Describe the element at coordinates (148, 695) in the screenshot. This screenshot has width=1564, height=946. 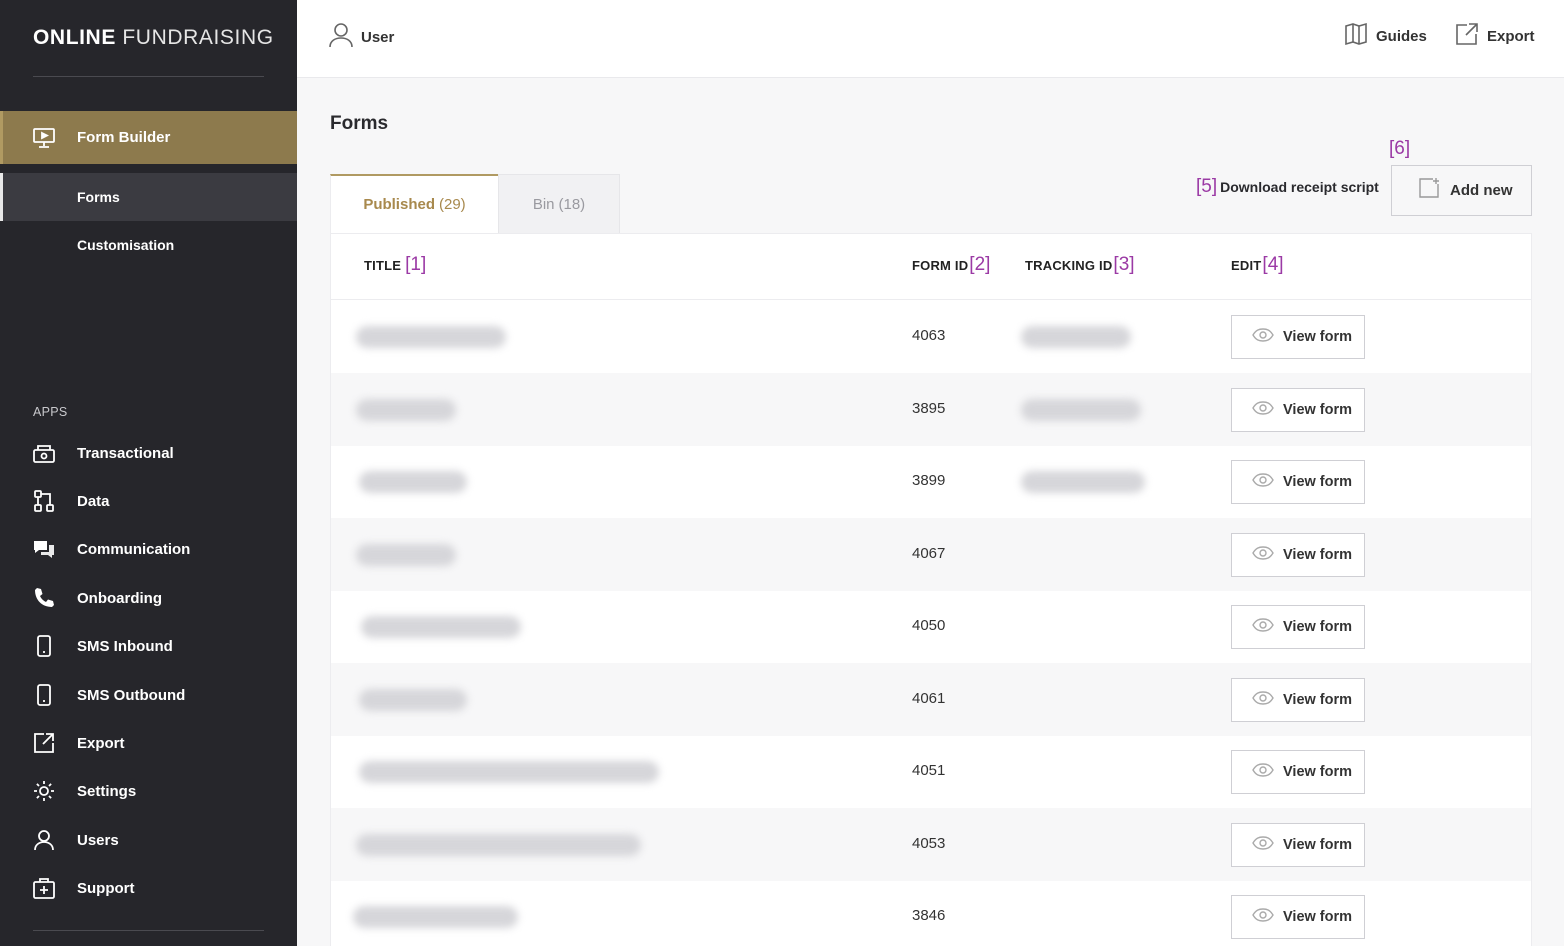
I see `sidebar-item-sms-outbound: SMS Outbound` at that location.